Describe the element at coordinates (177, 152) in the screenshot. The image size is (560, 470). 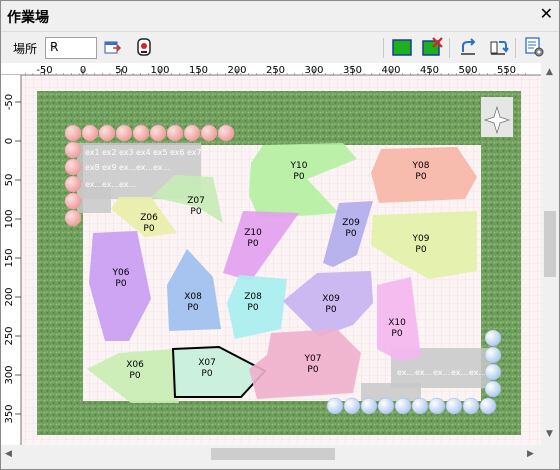
I see `ex-label: ex6` at that location.